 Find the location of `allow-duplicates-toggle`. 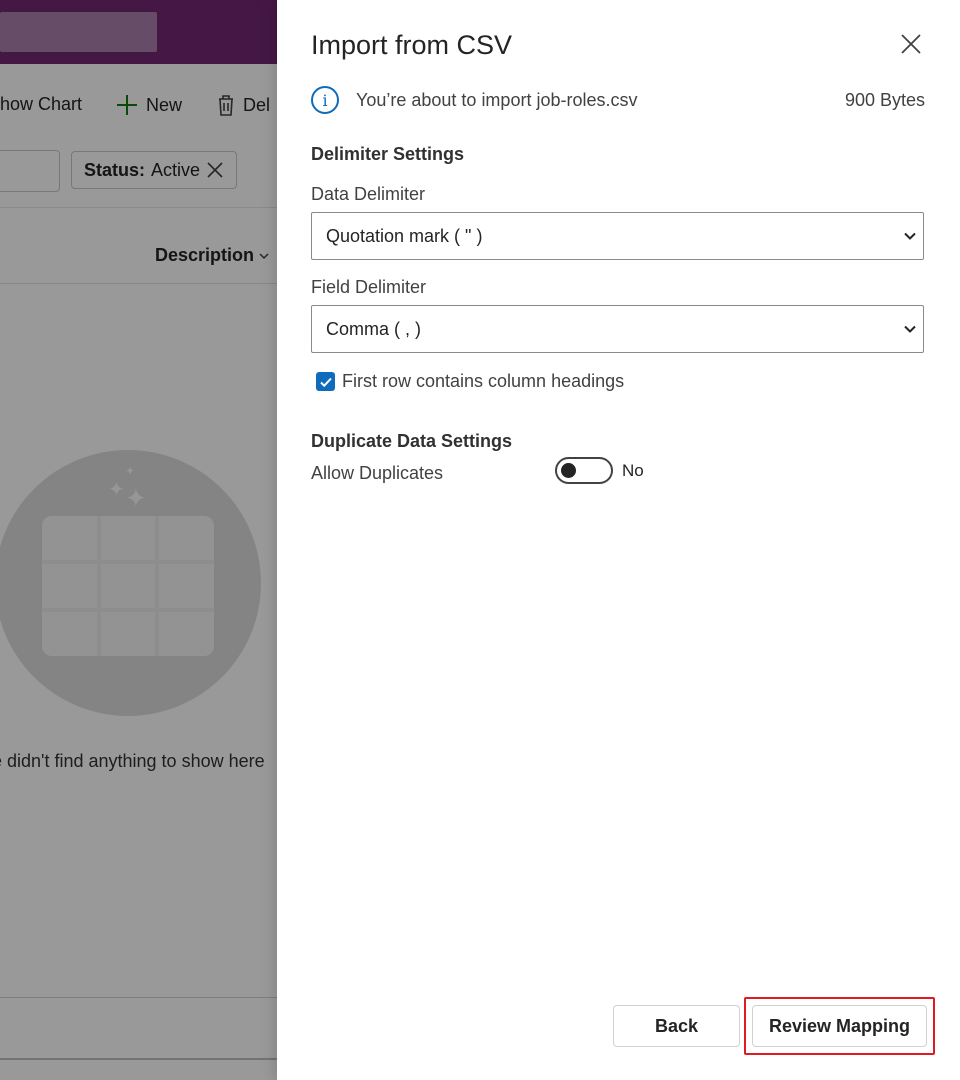

allow-duplicates-toggle is located at coordinates (584, 470).